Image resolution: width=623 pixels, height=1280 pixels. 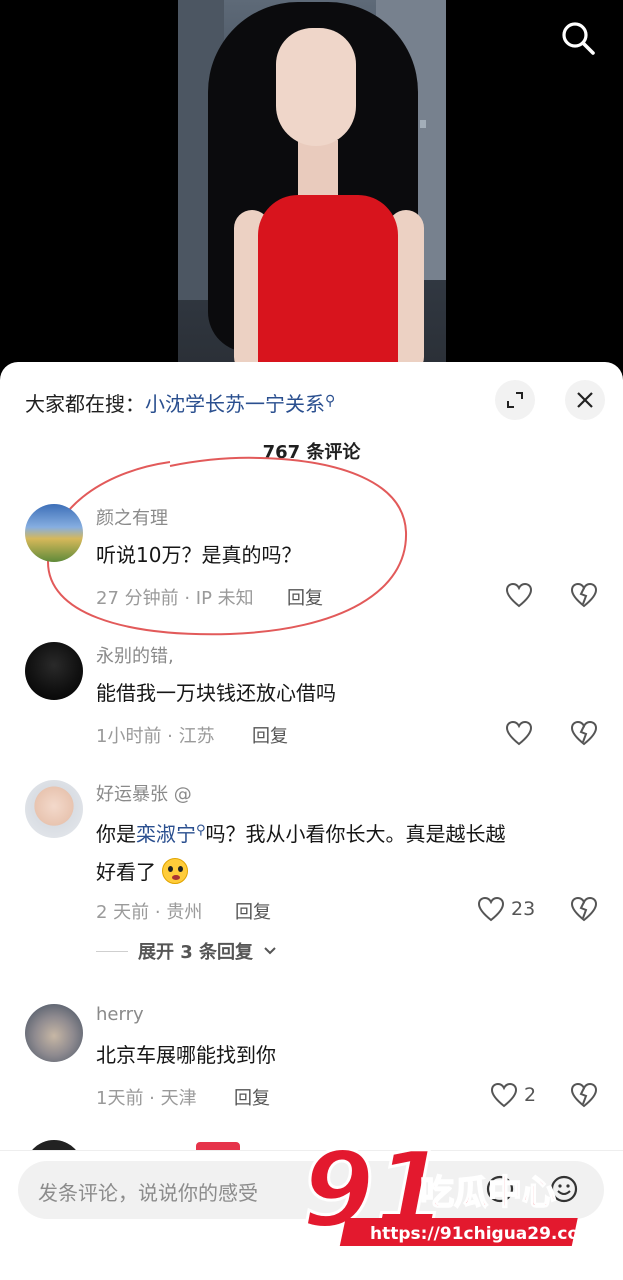 I want to click on like-button: 23, so click(x=512, y=909).